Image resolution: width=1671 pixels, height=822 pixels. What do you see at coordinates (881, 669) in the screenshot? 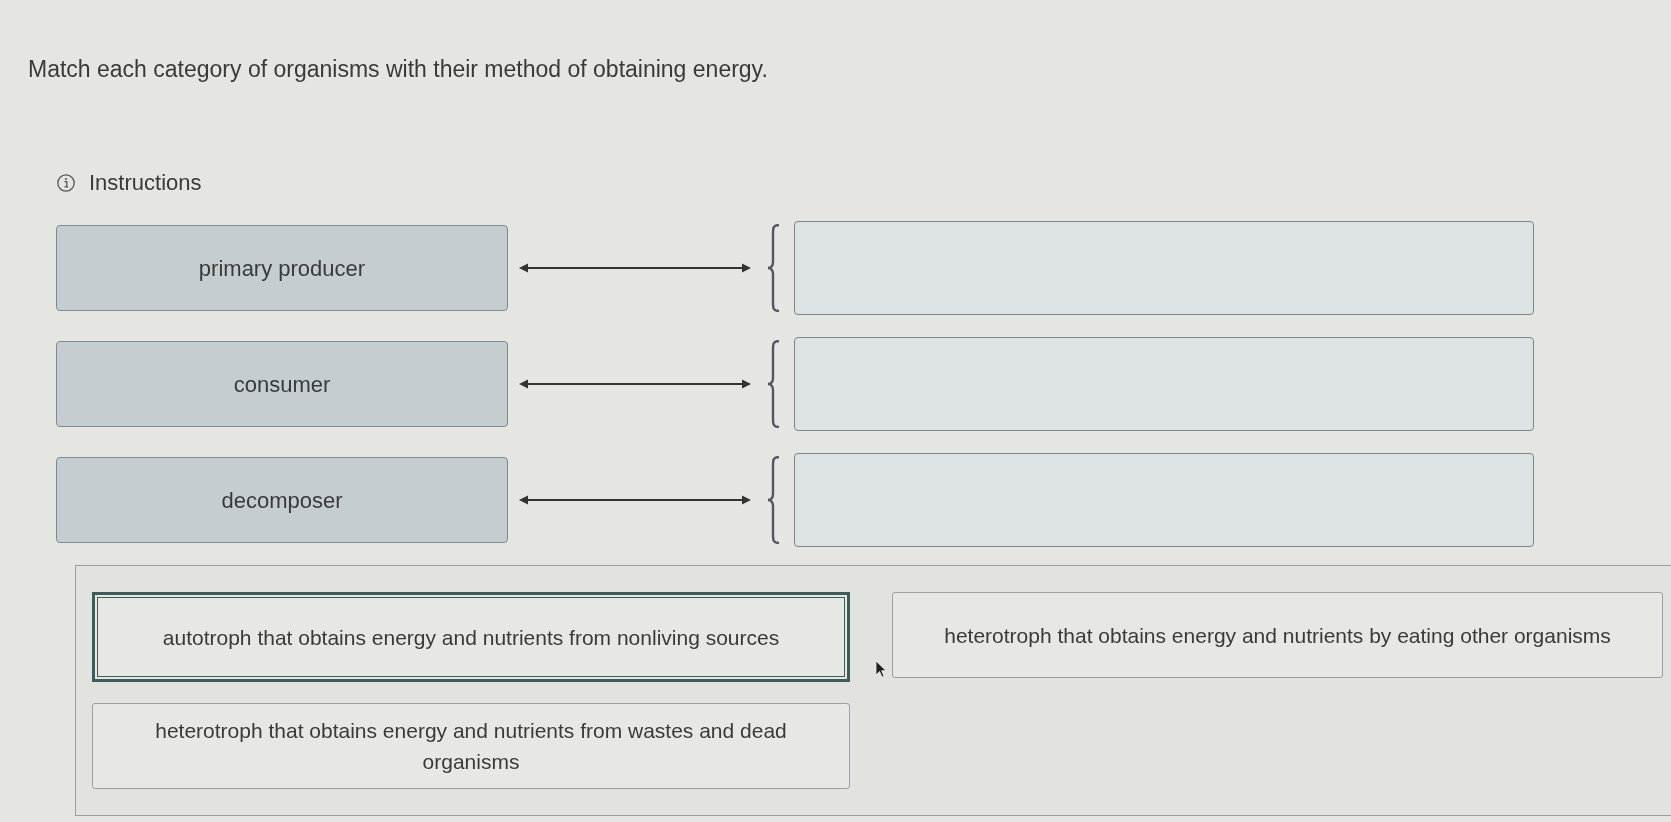
I see `mouse-pointer-icon` at bounding box center [881, 669].